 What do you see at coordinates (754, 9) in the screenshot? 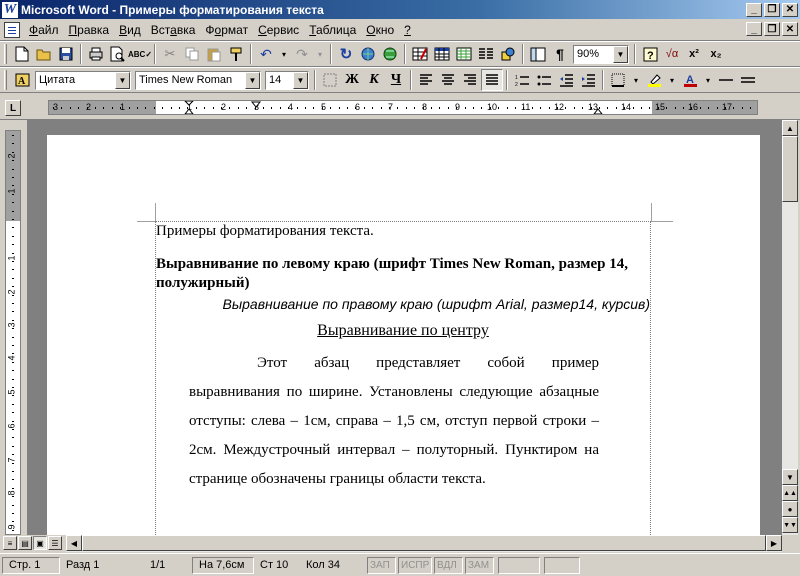
I see `minimize-button: _` at bounding box center [754, 9].